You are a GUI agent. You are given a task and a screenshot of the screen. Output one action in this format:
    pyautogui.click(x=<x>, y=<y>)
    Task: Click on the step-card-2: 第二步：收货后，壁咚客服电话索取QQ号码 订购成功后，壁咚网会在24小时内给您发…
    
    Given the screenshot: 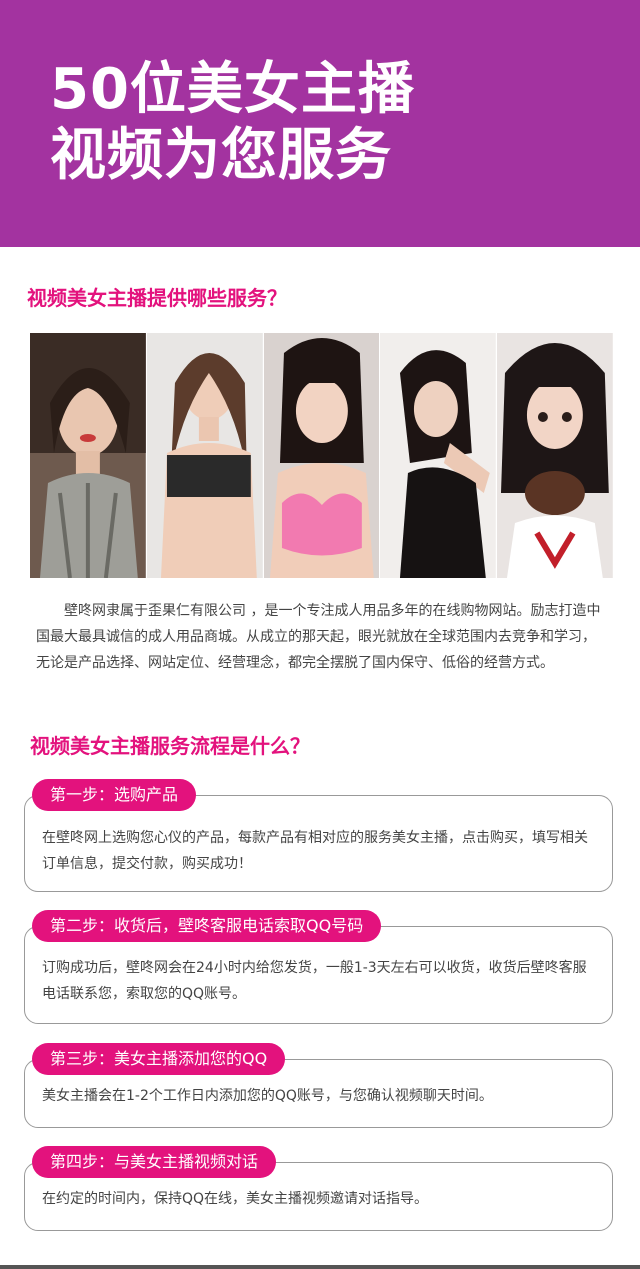 What is the action you would take?
    pyautogui.click(x=318, y=967)
    